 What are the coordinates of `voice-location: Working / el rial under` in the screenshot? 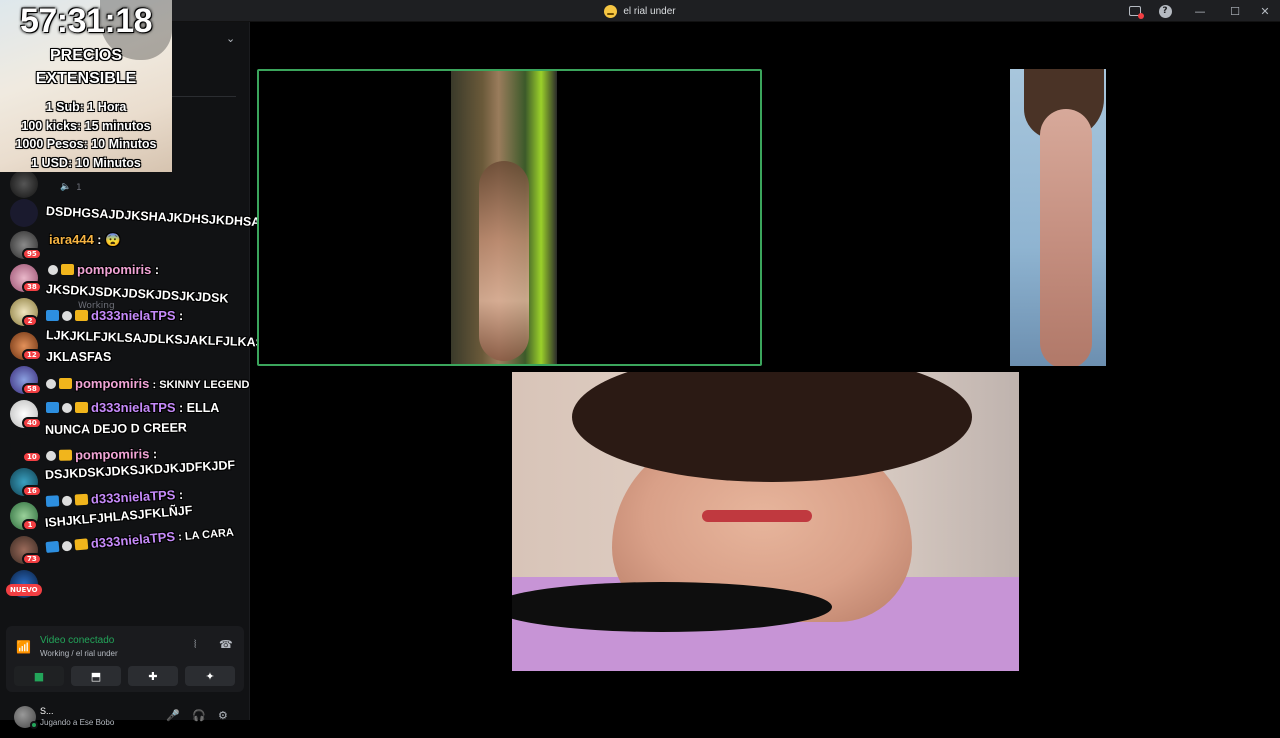 It's located at (79, 653).